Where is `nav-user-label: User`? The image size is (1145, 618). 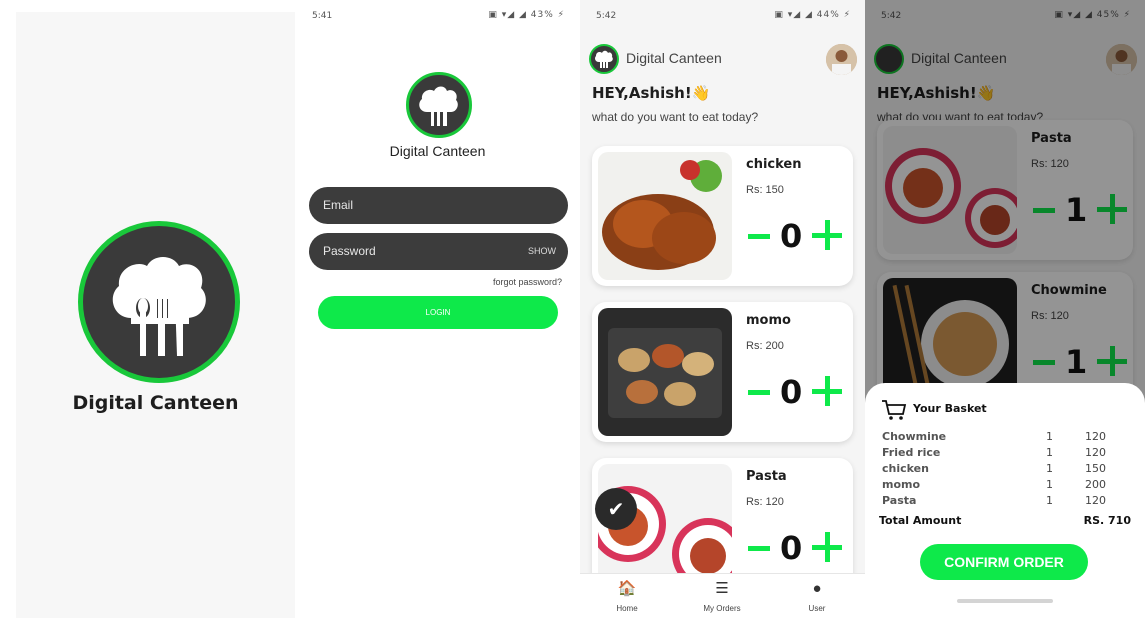
nav-user-label: User is located at coordinates (817, 608).